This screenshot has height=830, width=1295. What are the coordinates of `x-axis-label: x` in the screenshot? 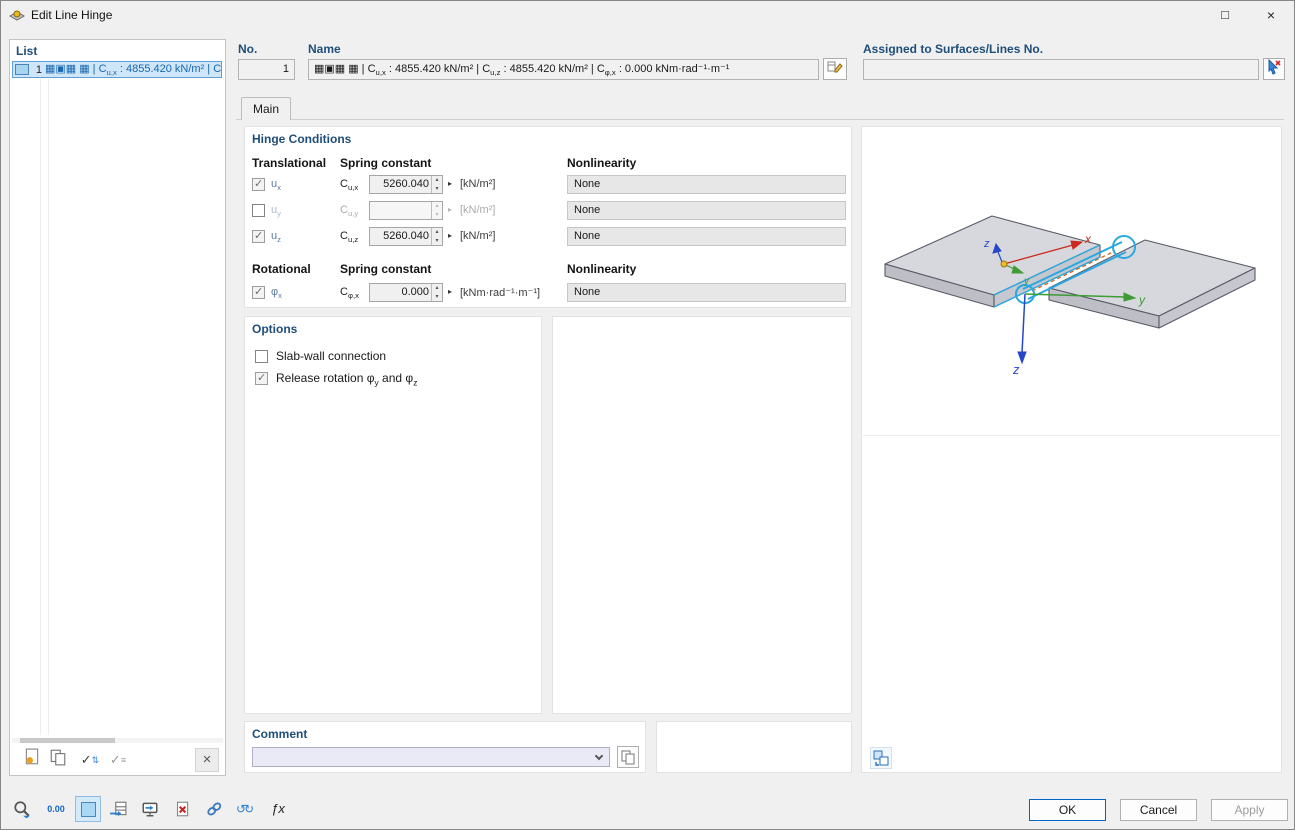 It's located at (1088, 239).